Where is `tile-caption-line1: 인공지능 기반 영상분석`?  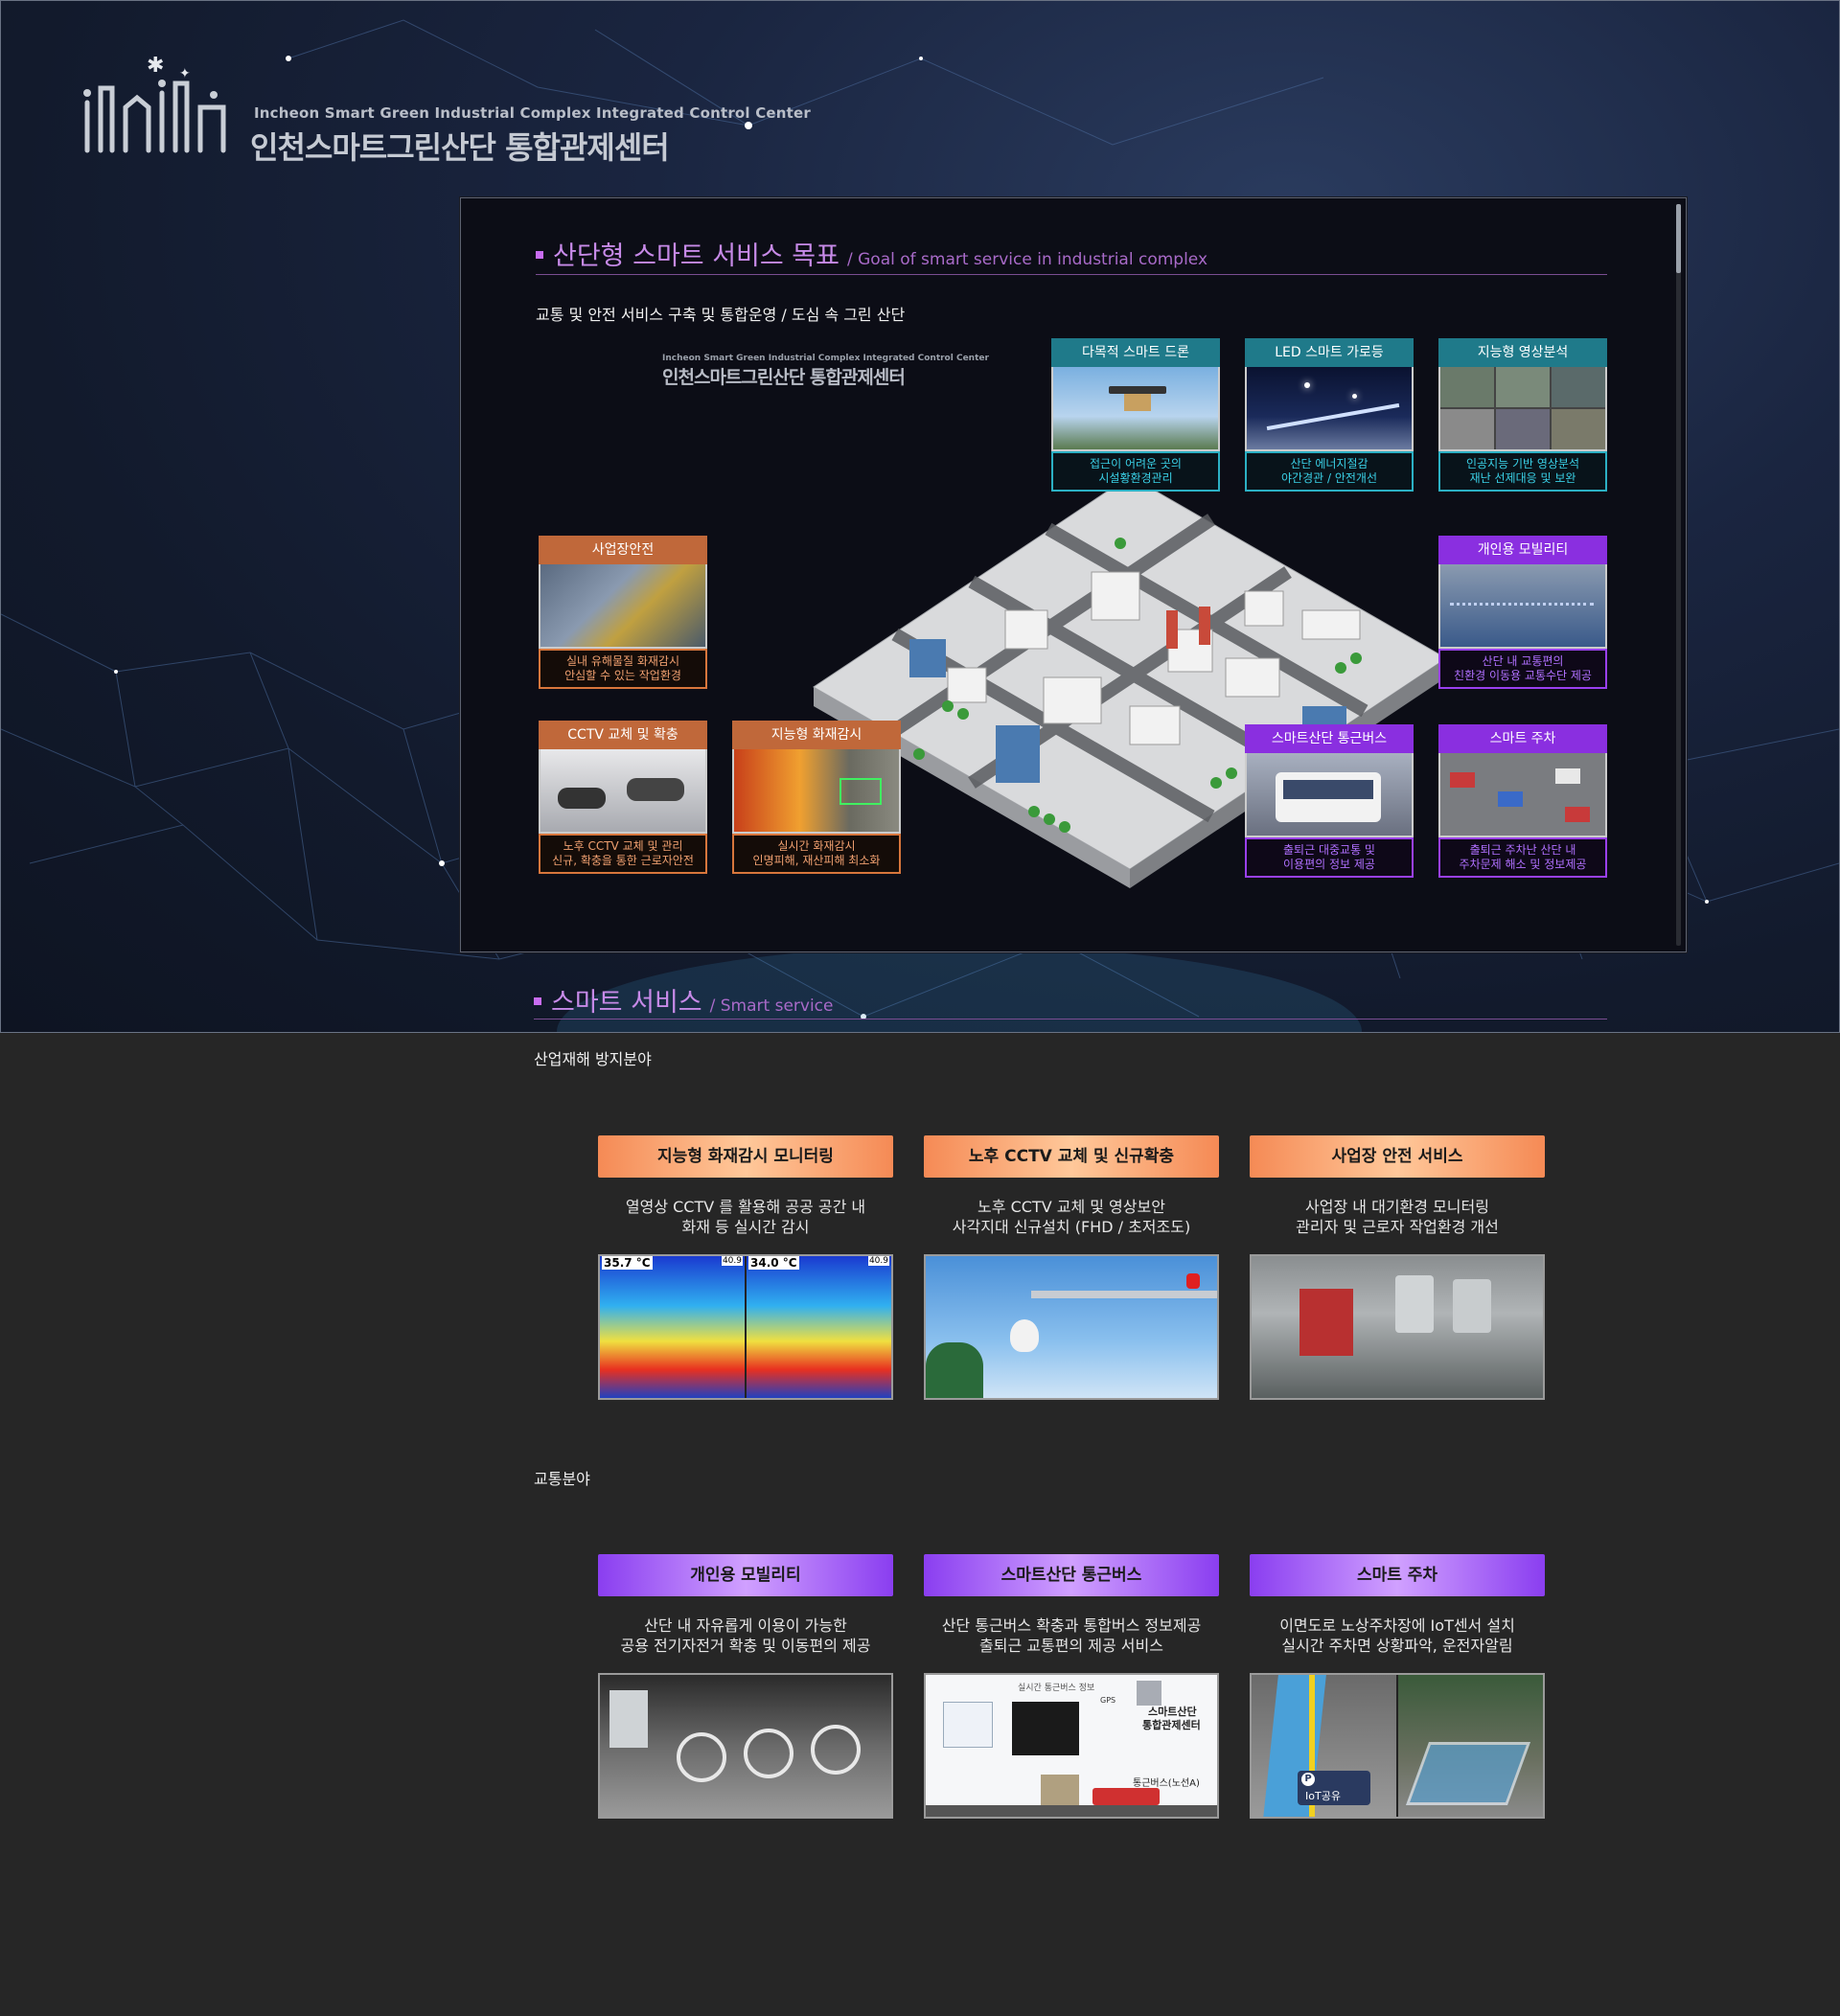
tile-caption-line1: 인공지능 기반 영상분석 is located at coordinates (1522, 463).